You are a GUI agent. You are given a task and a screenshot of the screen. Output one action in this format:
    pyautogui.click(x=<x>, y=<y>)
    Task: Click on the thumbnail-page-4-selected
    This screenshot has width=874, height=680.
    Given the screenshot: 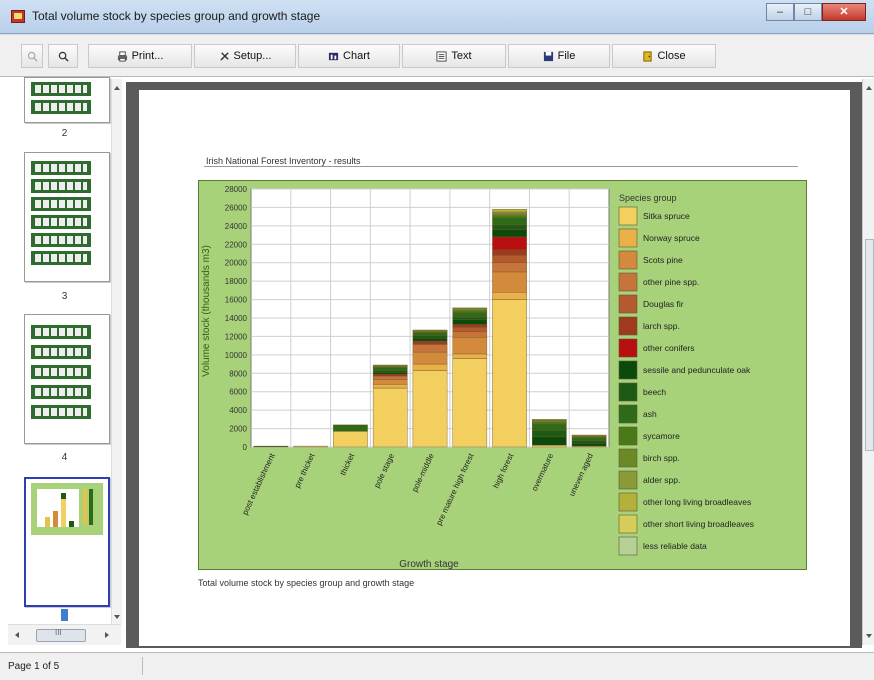 What is the action you would take?
    pyautogui.click(x=67, y=542)
    